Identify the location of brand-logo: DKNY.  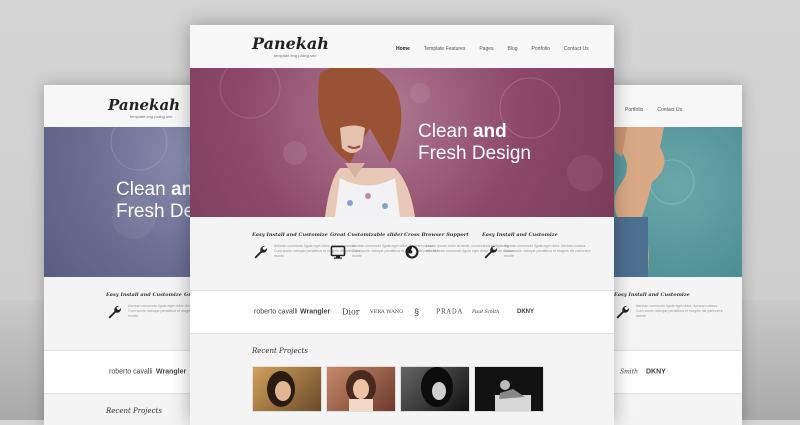
(526, 312).